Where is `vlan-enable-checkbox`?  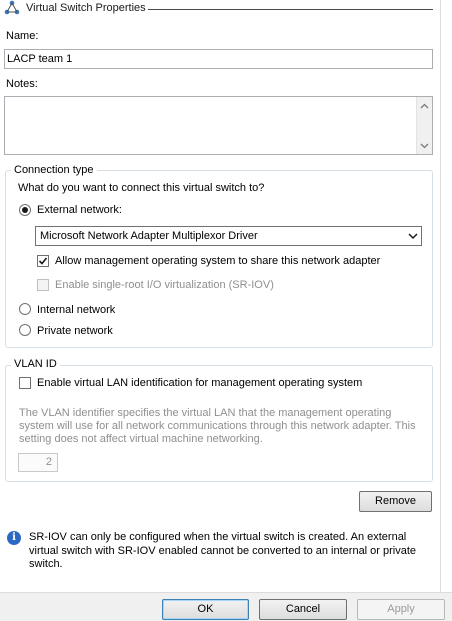 vlan-enable-checkbox is located at coordinates (25, 383).